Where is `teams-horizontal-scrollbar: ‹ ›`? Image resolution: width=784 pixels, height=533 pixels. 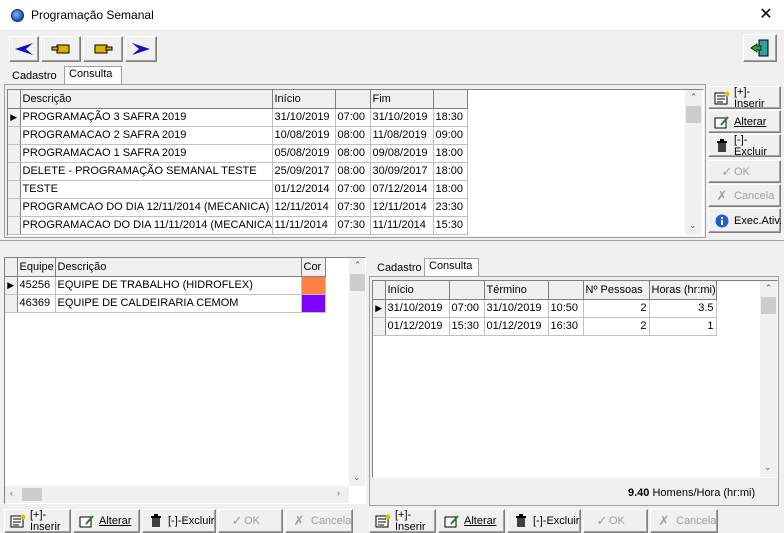 teams-horizontal-scrollbar: ‹ › is located at coordinates (177, 494).